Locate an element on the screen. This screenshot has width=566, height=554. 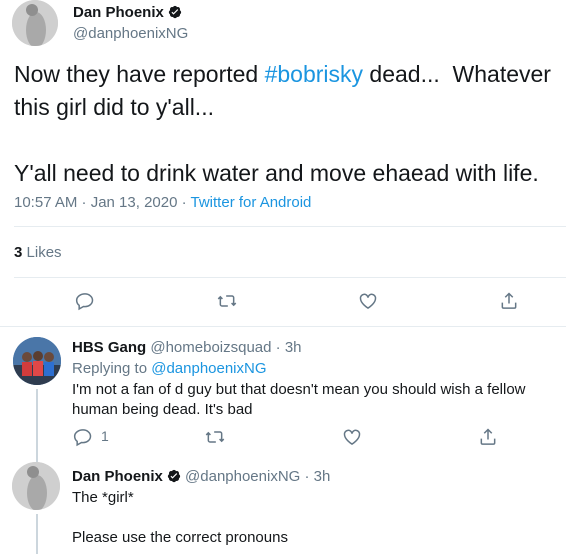
author-block: Dan Phoenix @danphoenixNG is located at coordinates (130, 23).